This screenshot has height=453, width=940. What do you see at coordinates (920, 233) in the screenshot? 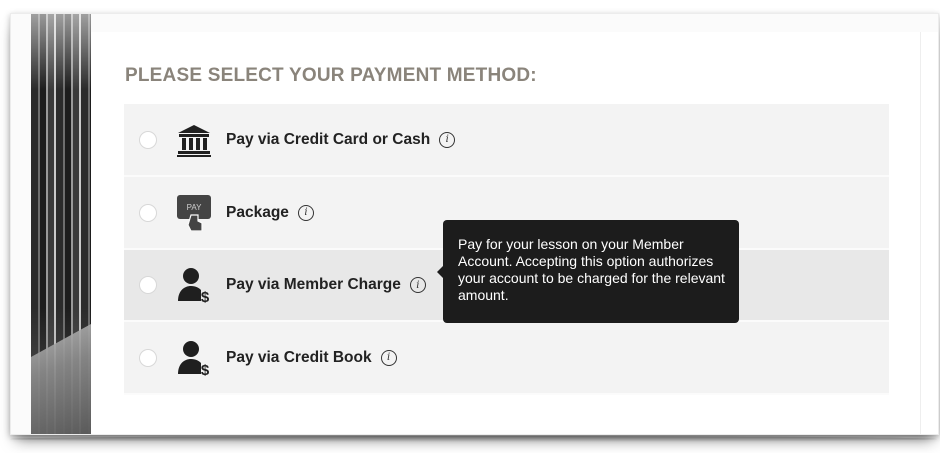
I see `divider` at bounding box center [920, 233].